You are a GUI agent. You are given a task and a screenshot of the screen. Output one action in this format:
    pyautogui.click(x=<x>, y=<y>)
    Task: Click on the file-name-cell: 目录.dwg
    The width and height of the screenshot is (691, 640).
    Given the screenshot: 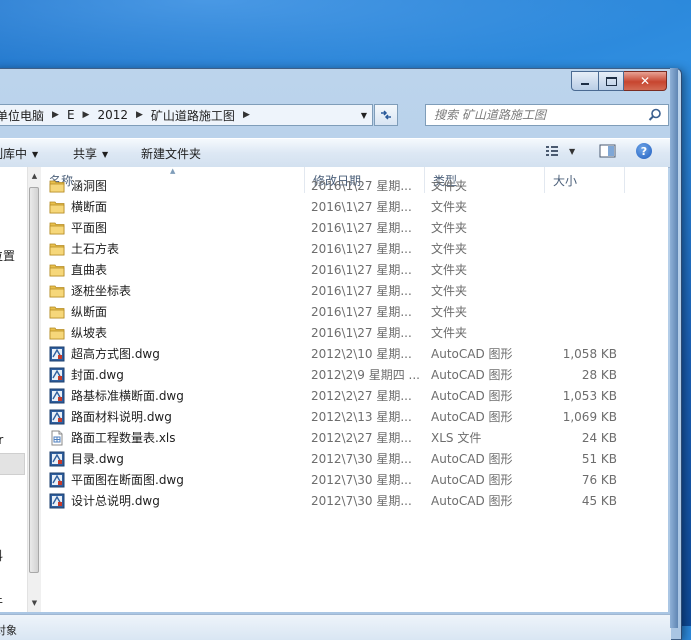 What is the action you would take?
    pyautogui.click(x=86, y=458)
    